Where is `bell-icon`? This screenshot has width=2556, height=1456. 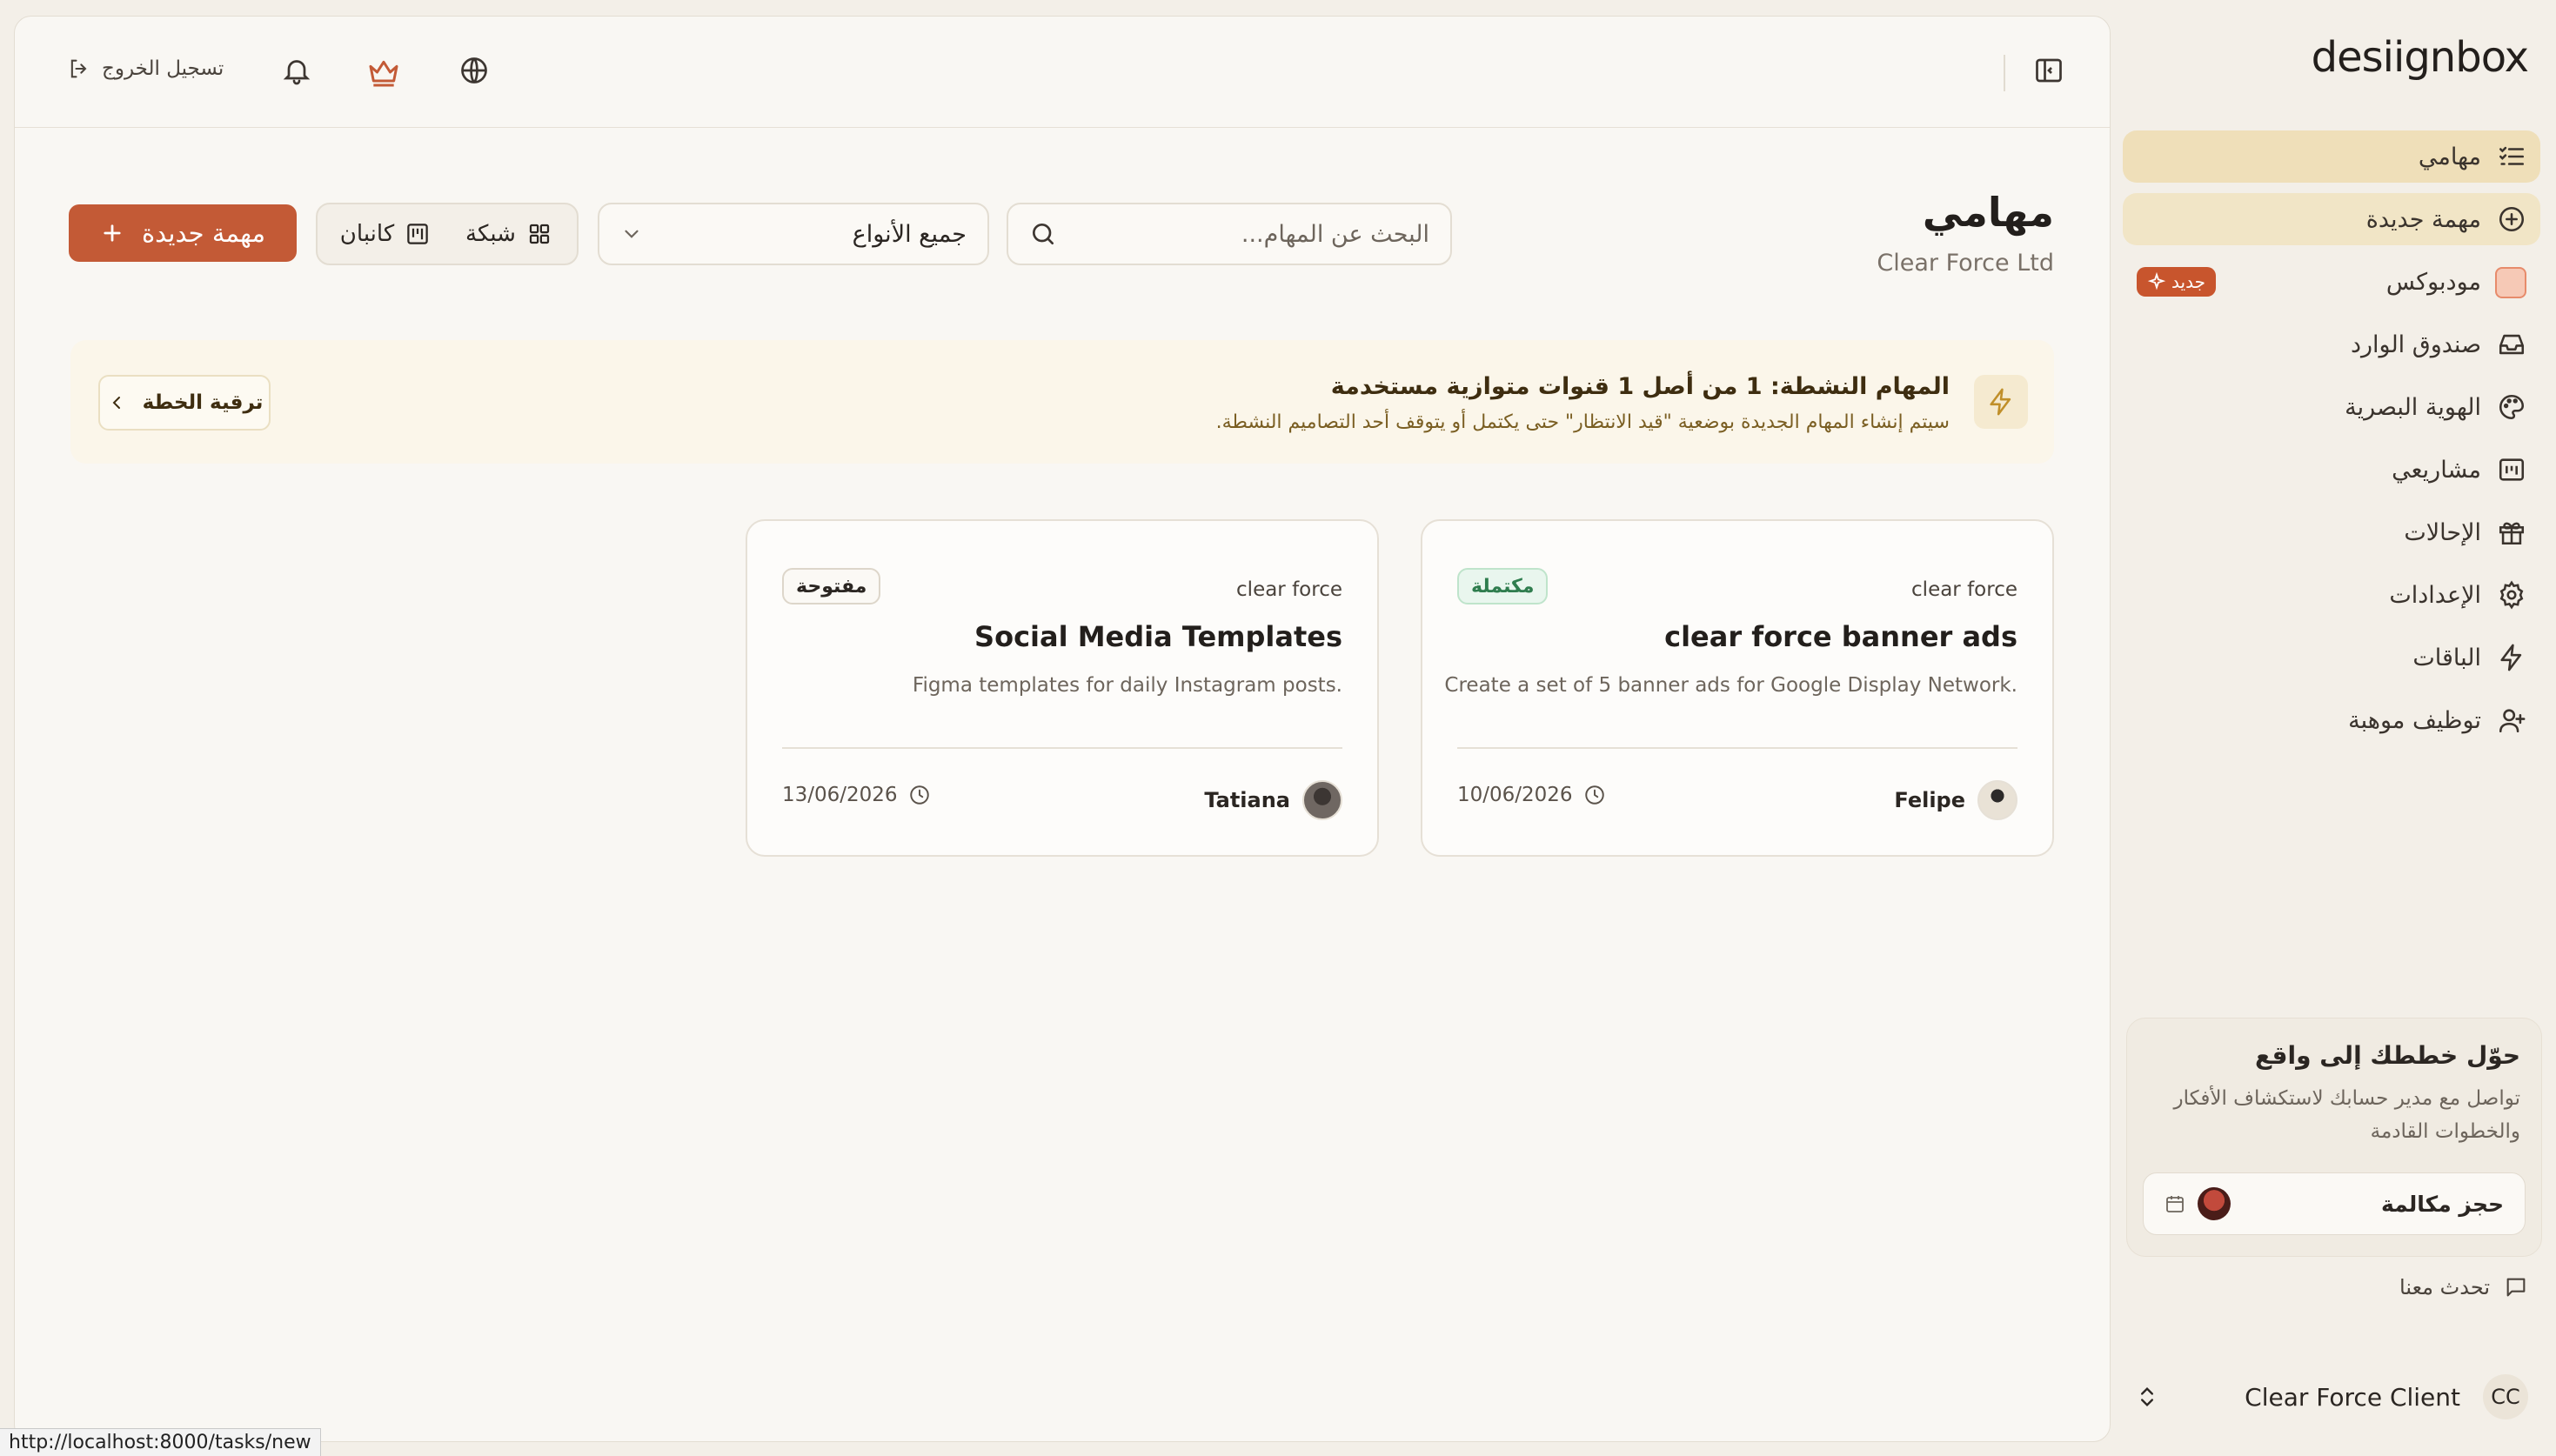 bell-icon is located at coordinates (295, 72).